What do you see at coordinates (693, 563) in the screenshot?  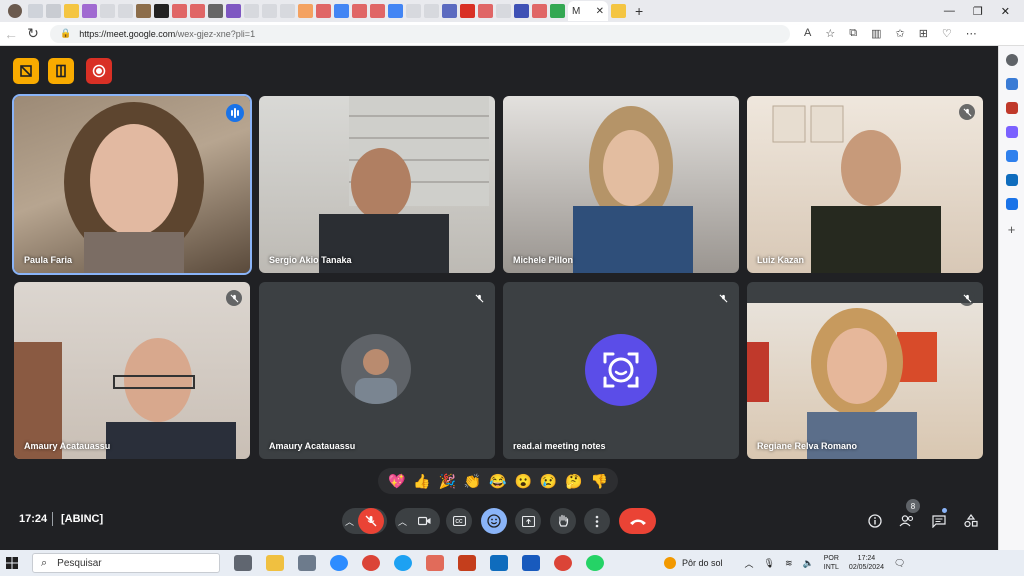 I see `weather-widget: Pôr do sol` at bounding box center [693, 563].